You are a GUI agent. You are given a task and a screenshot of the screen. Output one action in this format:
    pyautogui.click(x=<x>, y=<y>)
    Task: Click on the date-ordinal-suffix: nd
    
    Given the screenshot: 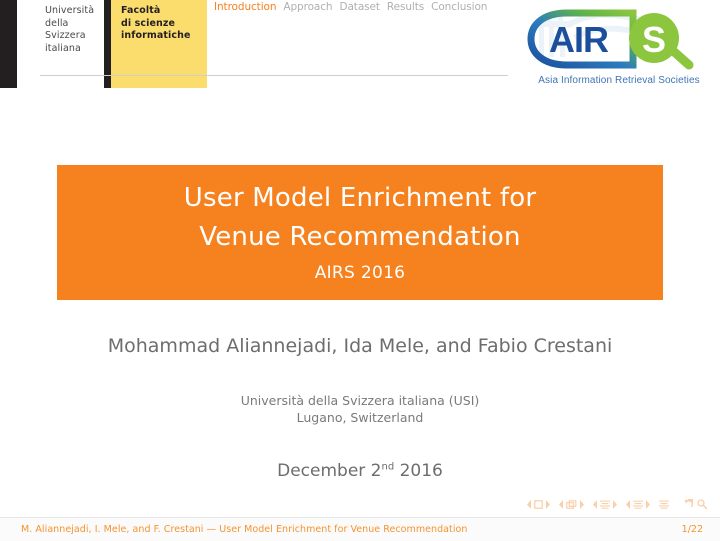 What is the action you would take?
    pyautogui.click(x=388, y=467)
    